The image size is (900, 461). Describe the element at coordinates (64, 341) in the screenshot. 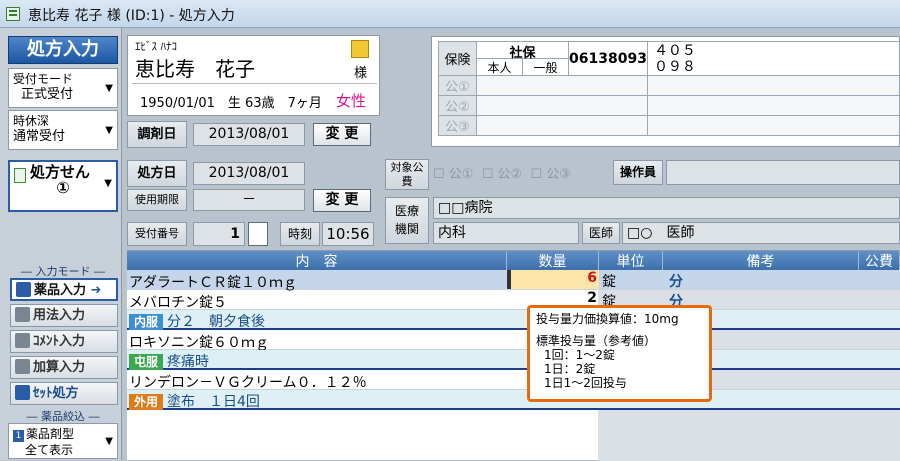

I see `mode-comment-input: ｺﾒﾝﾄ入力` at that location.